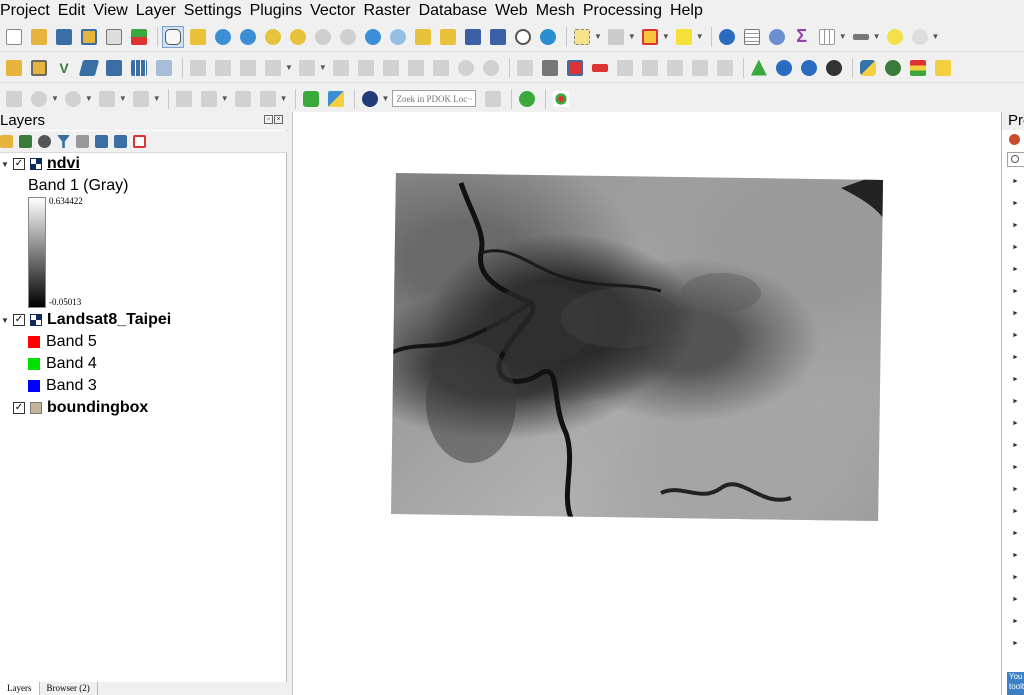 This screenshot has width=1024, height=695. What do you see at coordinates (139, 68) in the screenshot?
I see `add-wms-button` at bounding box center [139, 68].